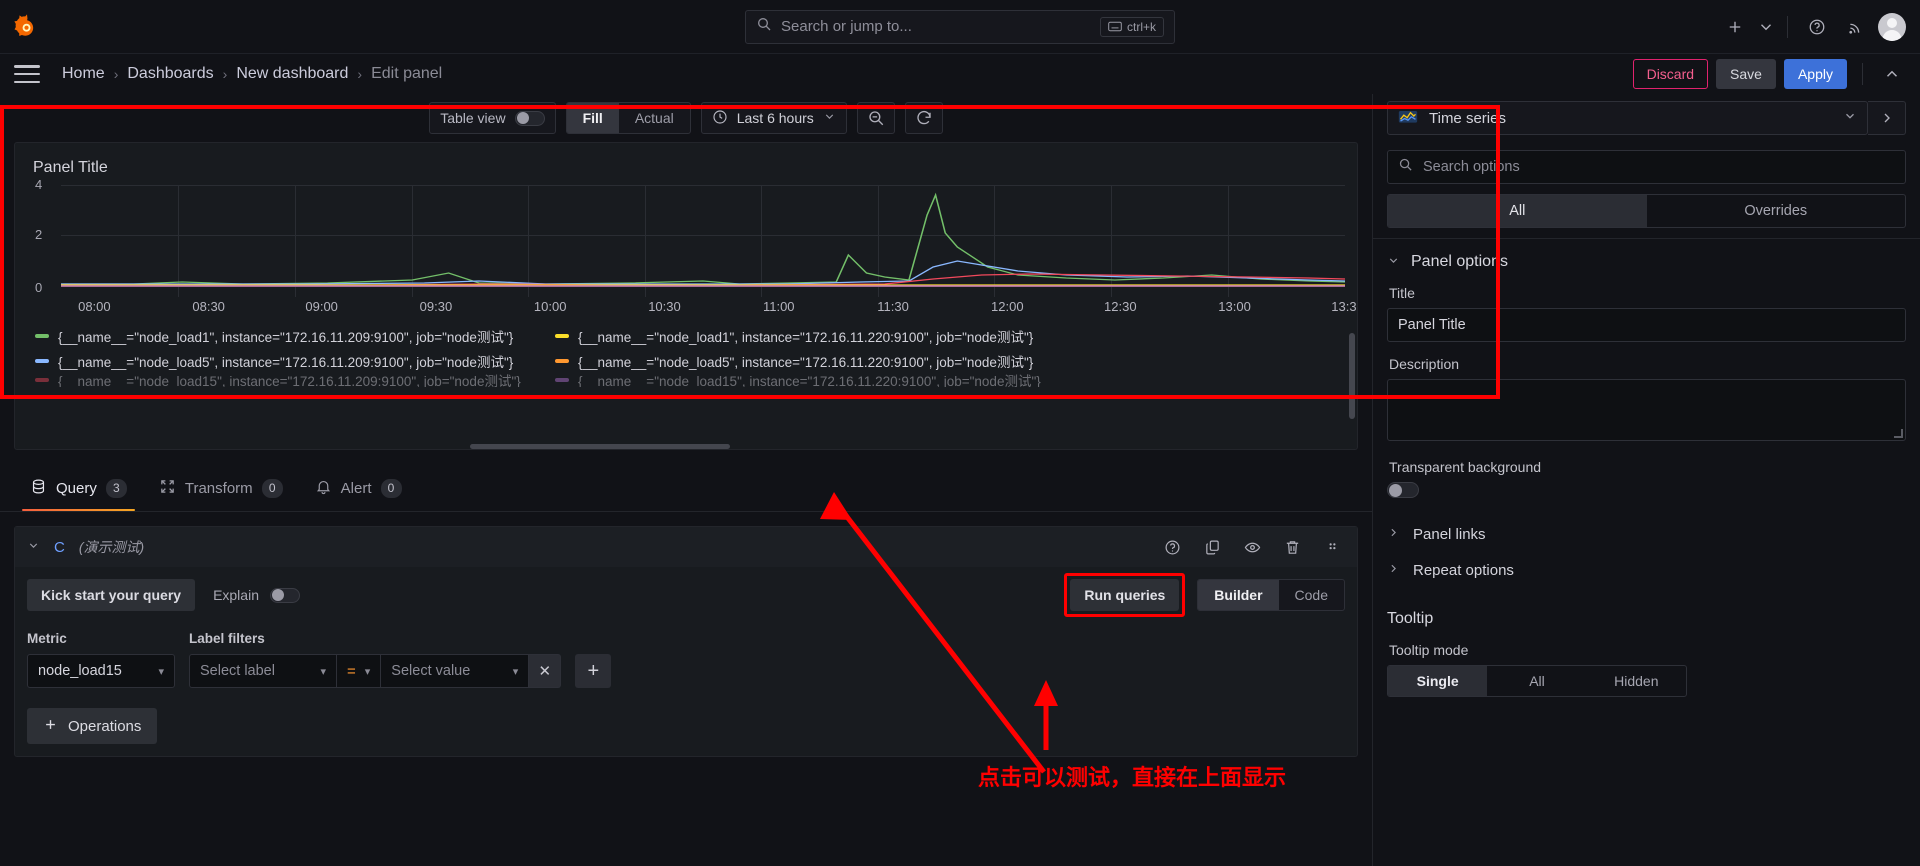 This screenshot has width=1920, height=866. I want to click on add-label-filter-button: +, so click(593, 671).